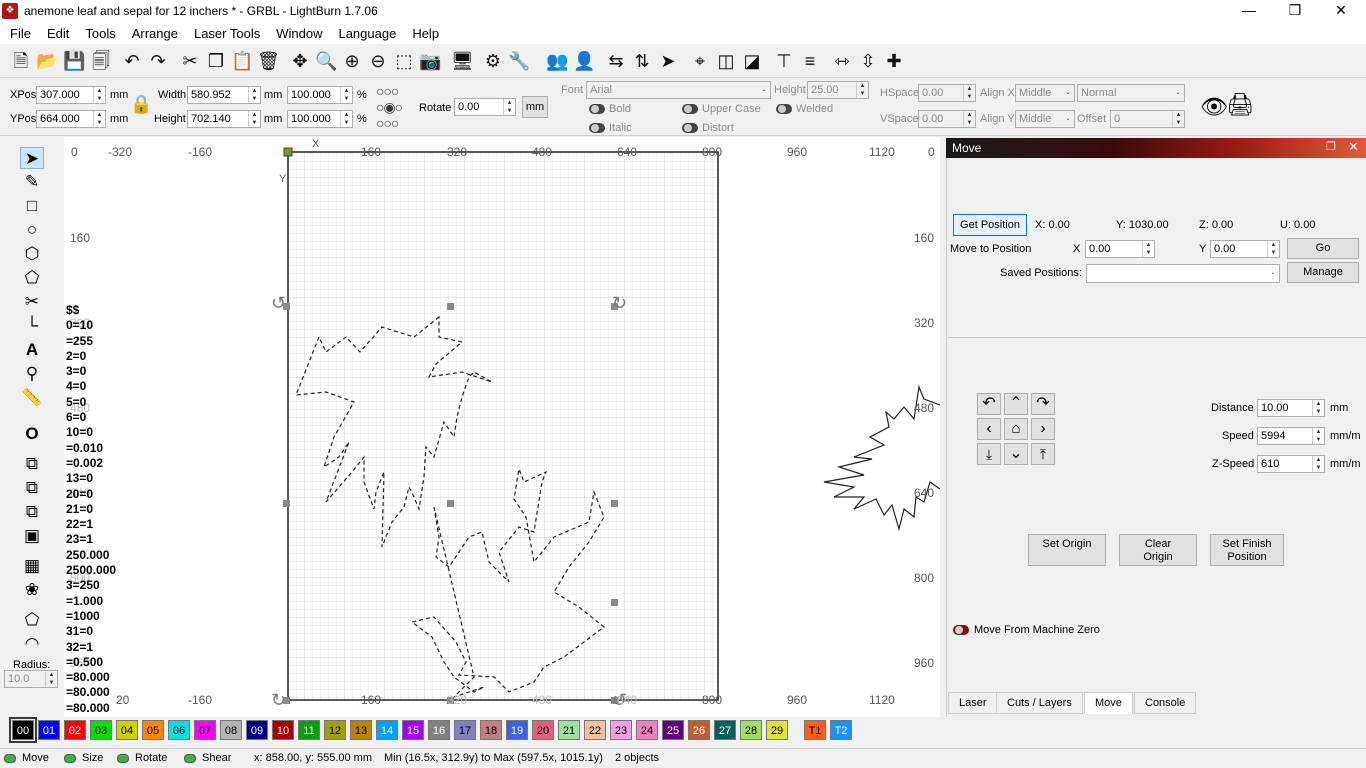 The width and height of the screenshot is (1366, 768). What do you see at coordinates (32, 278) in the screenshot?
I see `edit-nodes-icon: ⬠` at bounding box center [32, 278].